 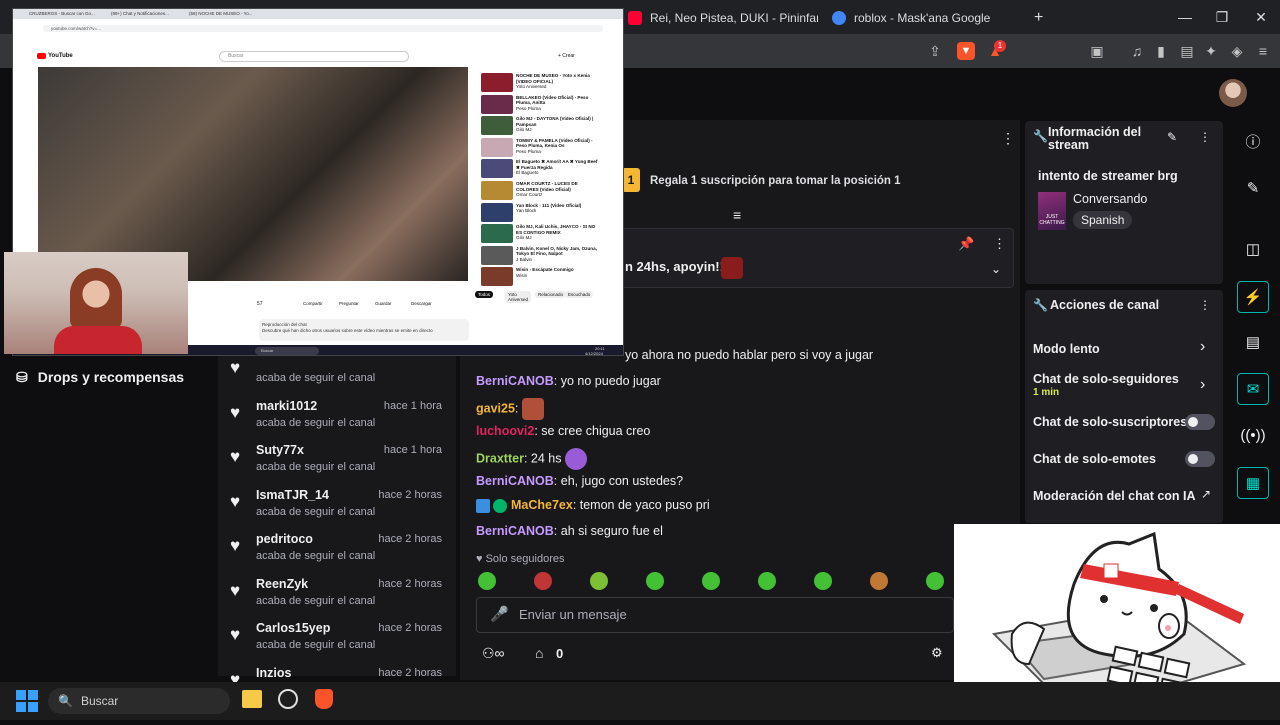 What do you see at coordinates (1106, 379) in the screenshot?
I see `followers-only-chat-label: Chat de solo-seguidores` at bounding box center [1106, 379].